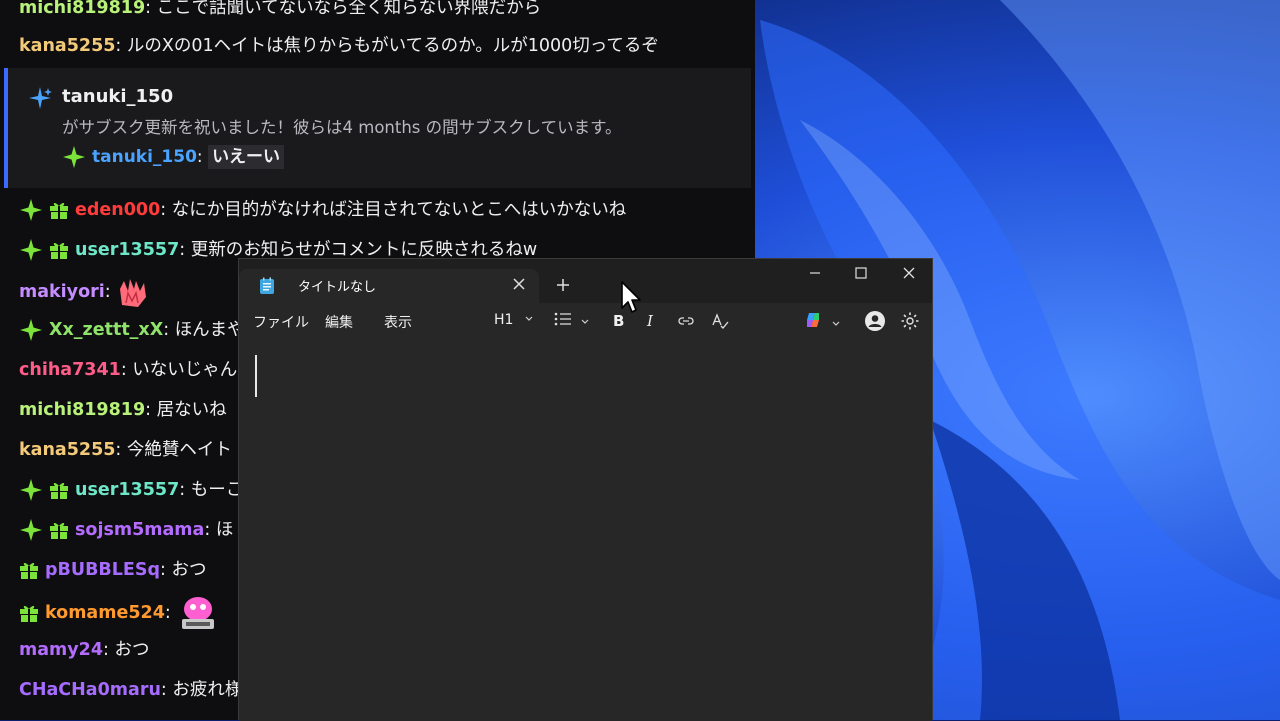 The image size is (1280, 721). What do you see at coordinates (139, 530) in the screenshot?
I see `chat-username: sojsm5mama` at bounding box center [139, 530].